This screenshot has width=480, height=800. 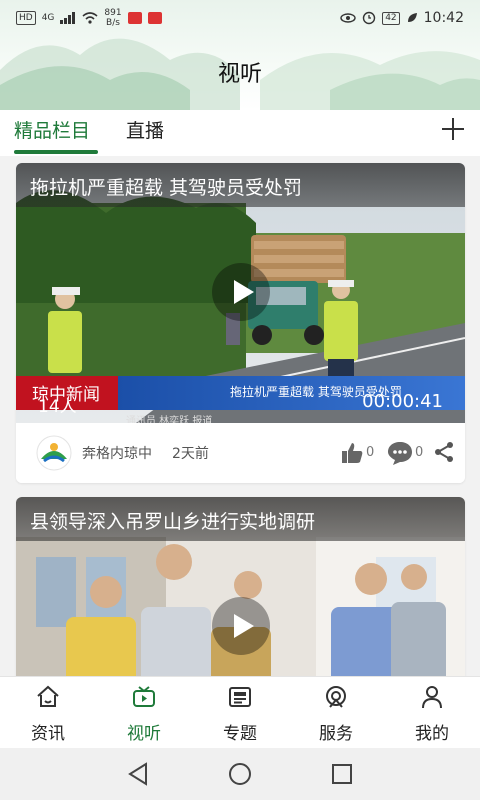 What do you see at coordinates (26, 18) in the screenshot?
I see `hd-indicator: HD` at bounding box center [26, 18].